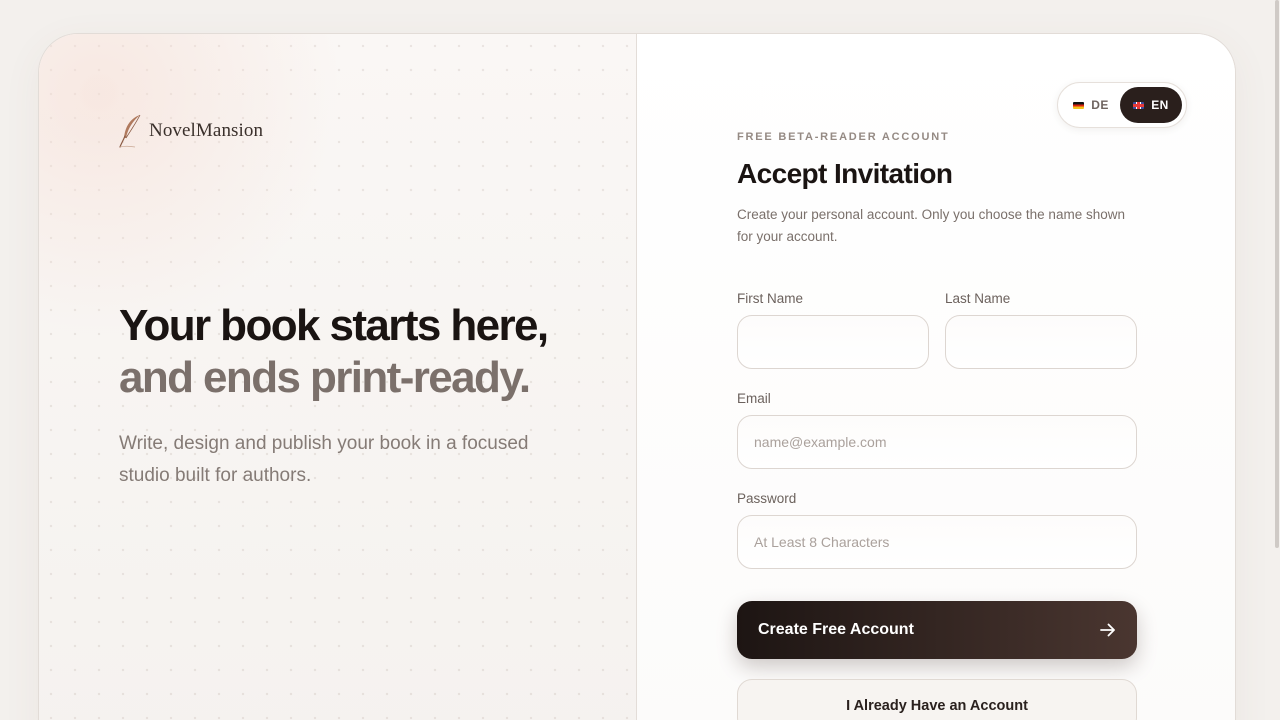 This screenshot has width=1280, height=720. Describe the element at coordinates (1079, 105) in the screenshot. I see `flag-de-icon` at that location.